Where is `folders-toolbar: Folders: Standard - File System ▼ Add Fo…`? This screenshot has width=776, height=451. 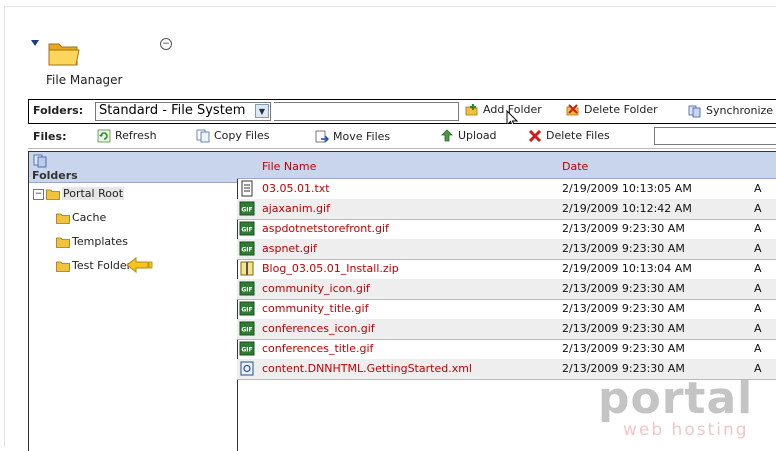 folders-toolbar: Folders: Standard - File System ▼ Add Fo… is located at coordinates (402, 111).